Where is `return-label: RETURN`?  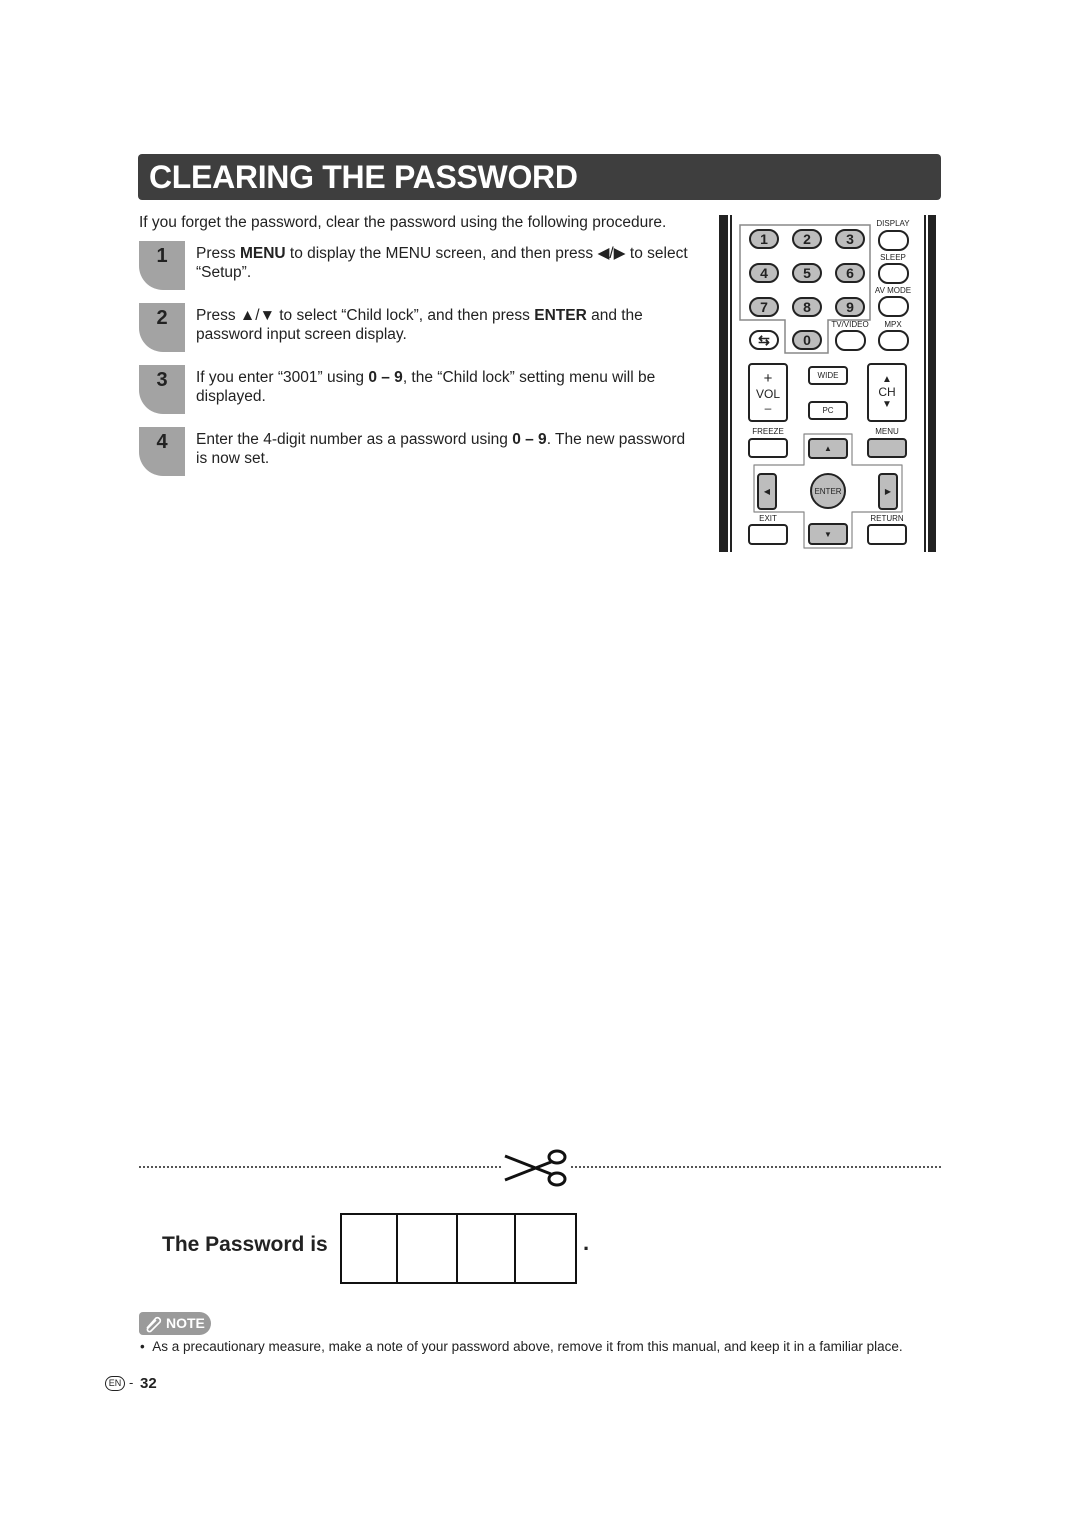 return-label: RETURN is located at coordinates (887, 518).